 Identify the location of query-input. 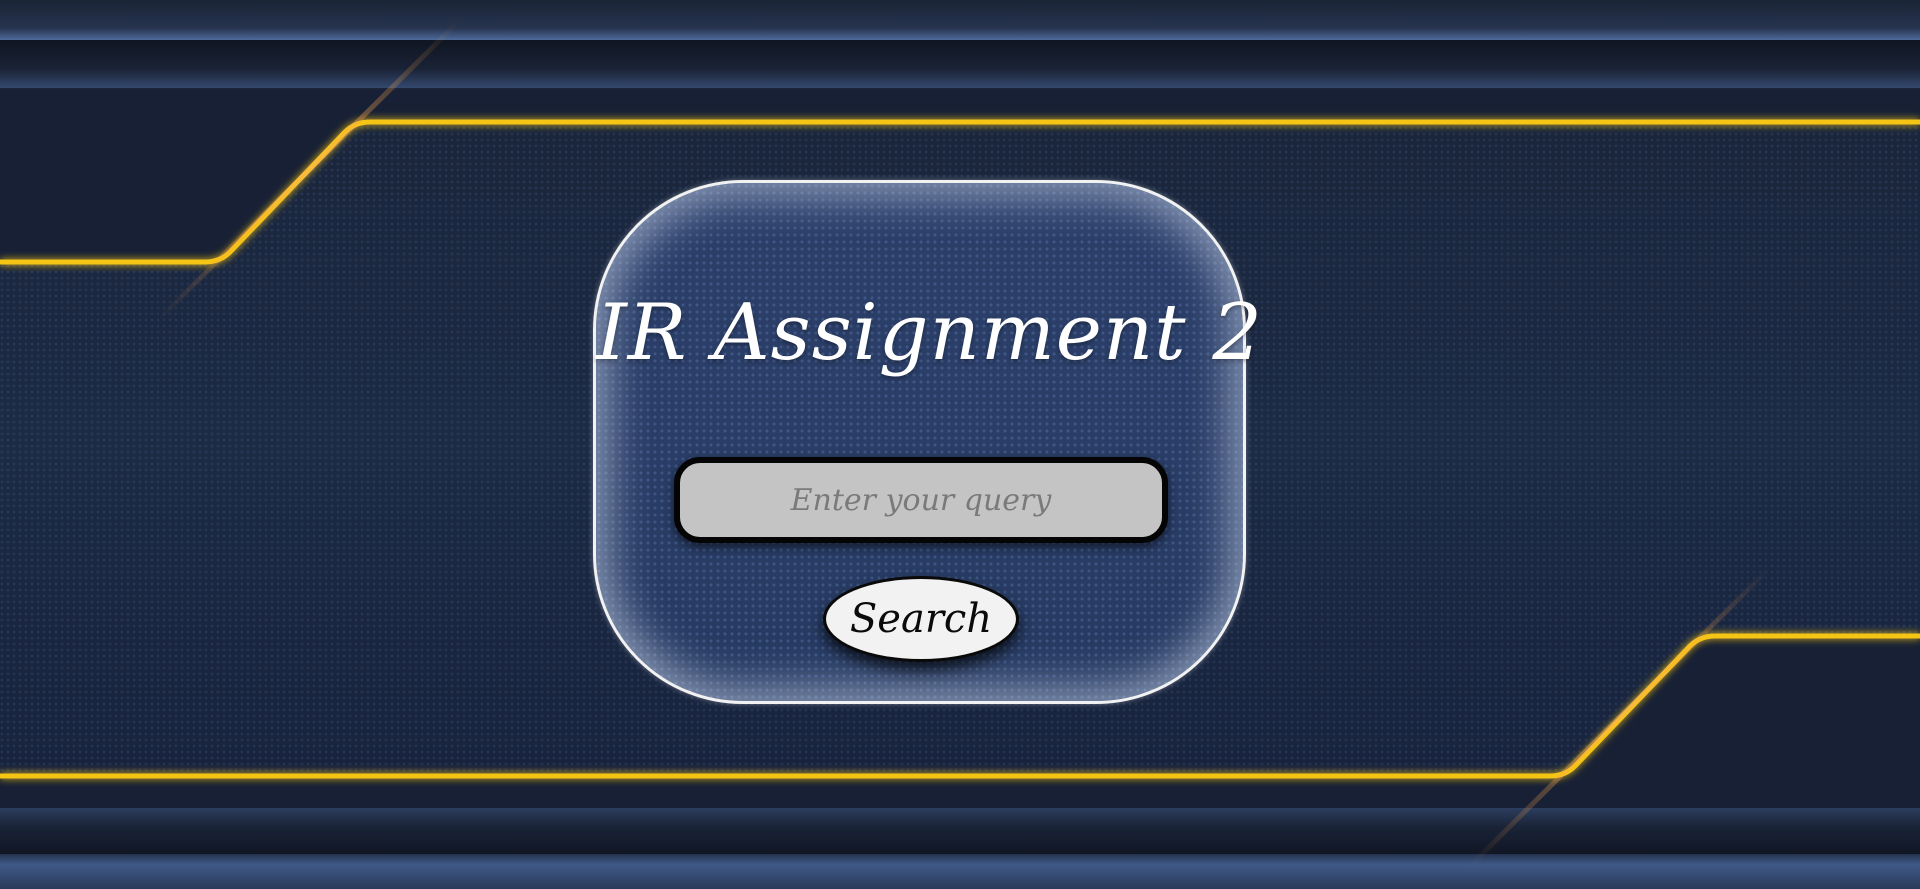
(921, 500).